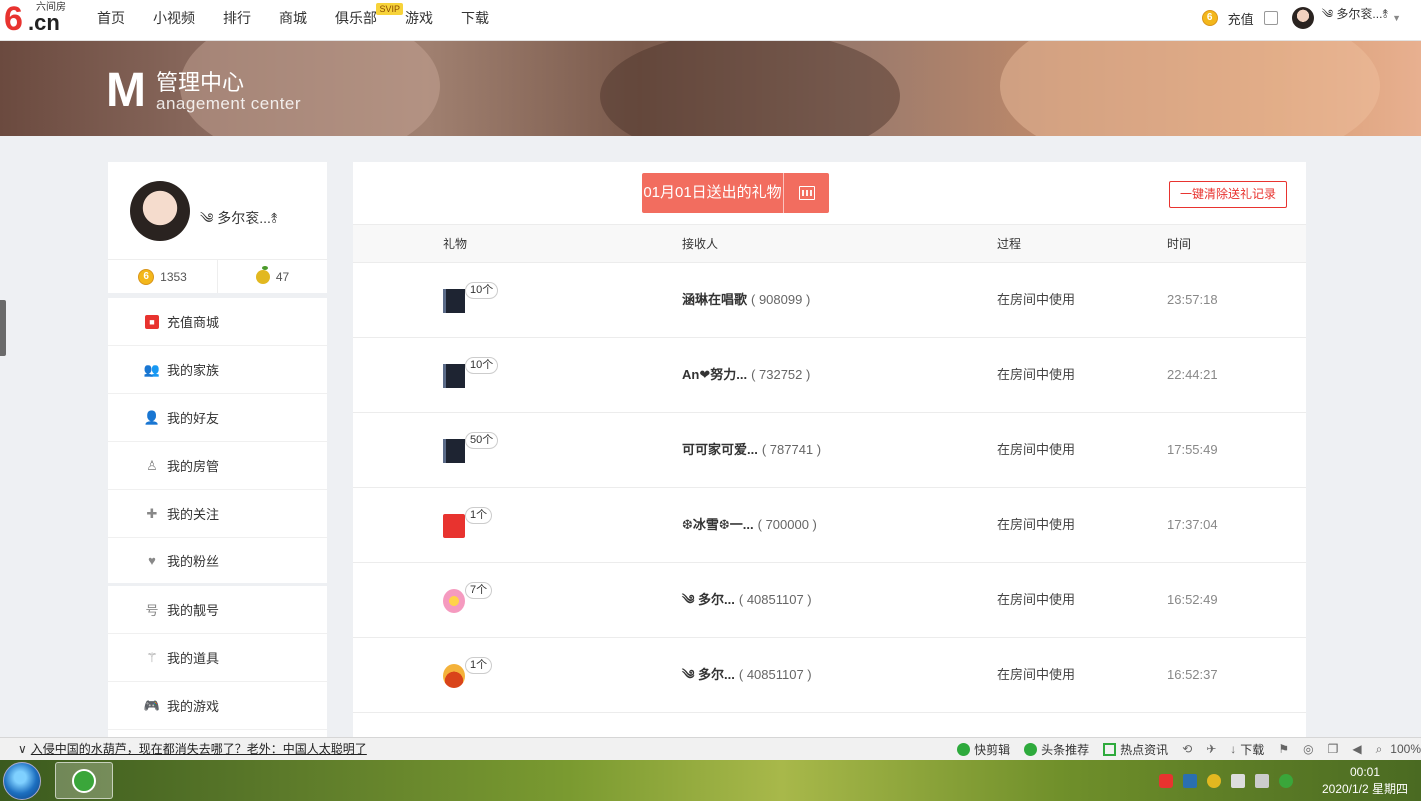 This screenshot has height=801, width=1421. I want to click on network-icon, so click(1262, 780).